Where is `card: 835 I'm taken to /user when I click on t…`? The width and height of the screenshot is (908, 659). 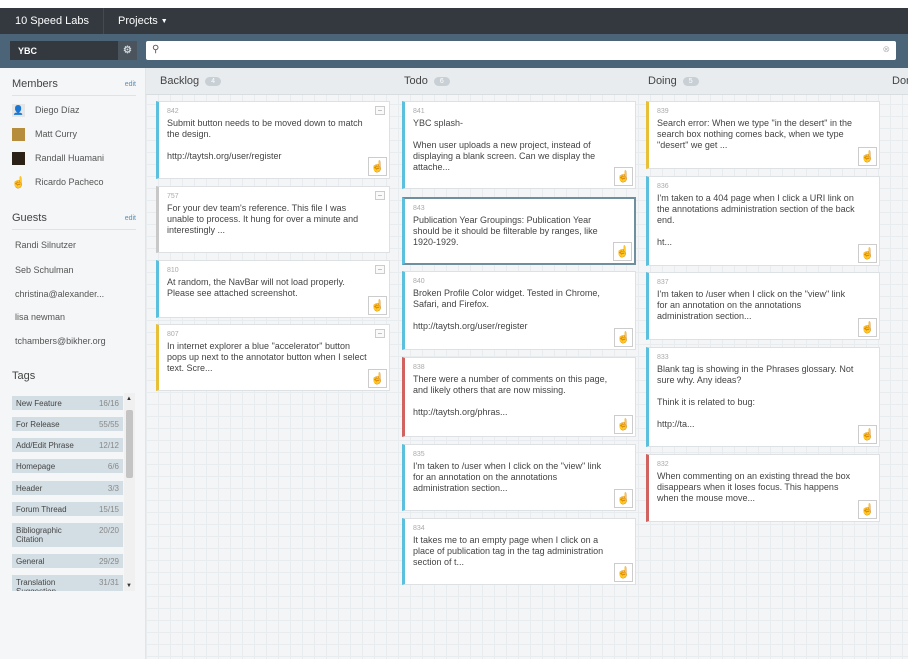 card: 835 I'm taken to /user when I click on t… is located at coordinates (519, 477).